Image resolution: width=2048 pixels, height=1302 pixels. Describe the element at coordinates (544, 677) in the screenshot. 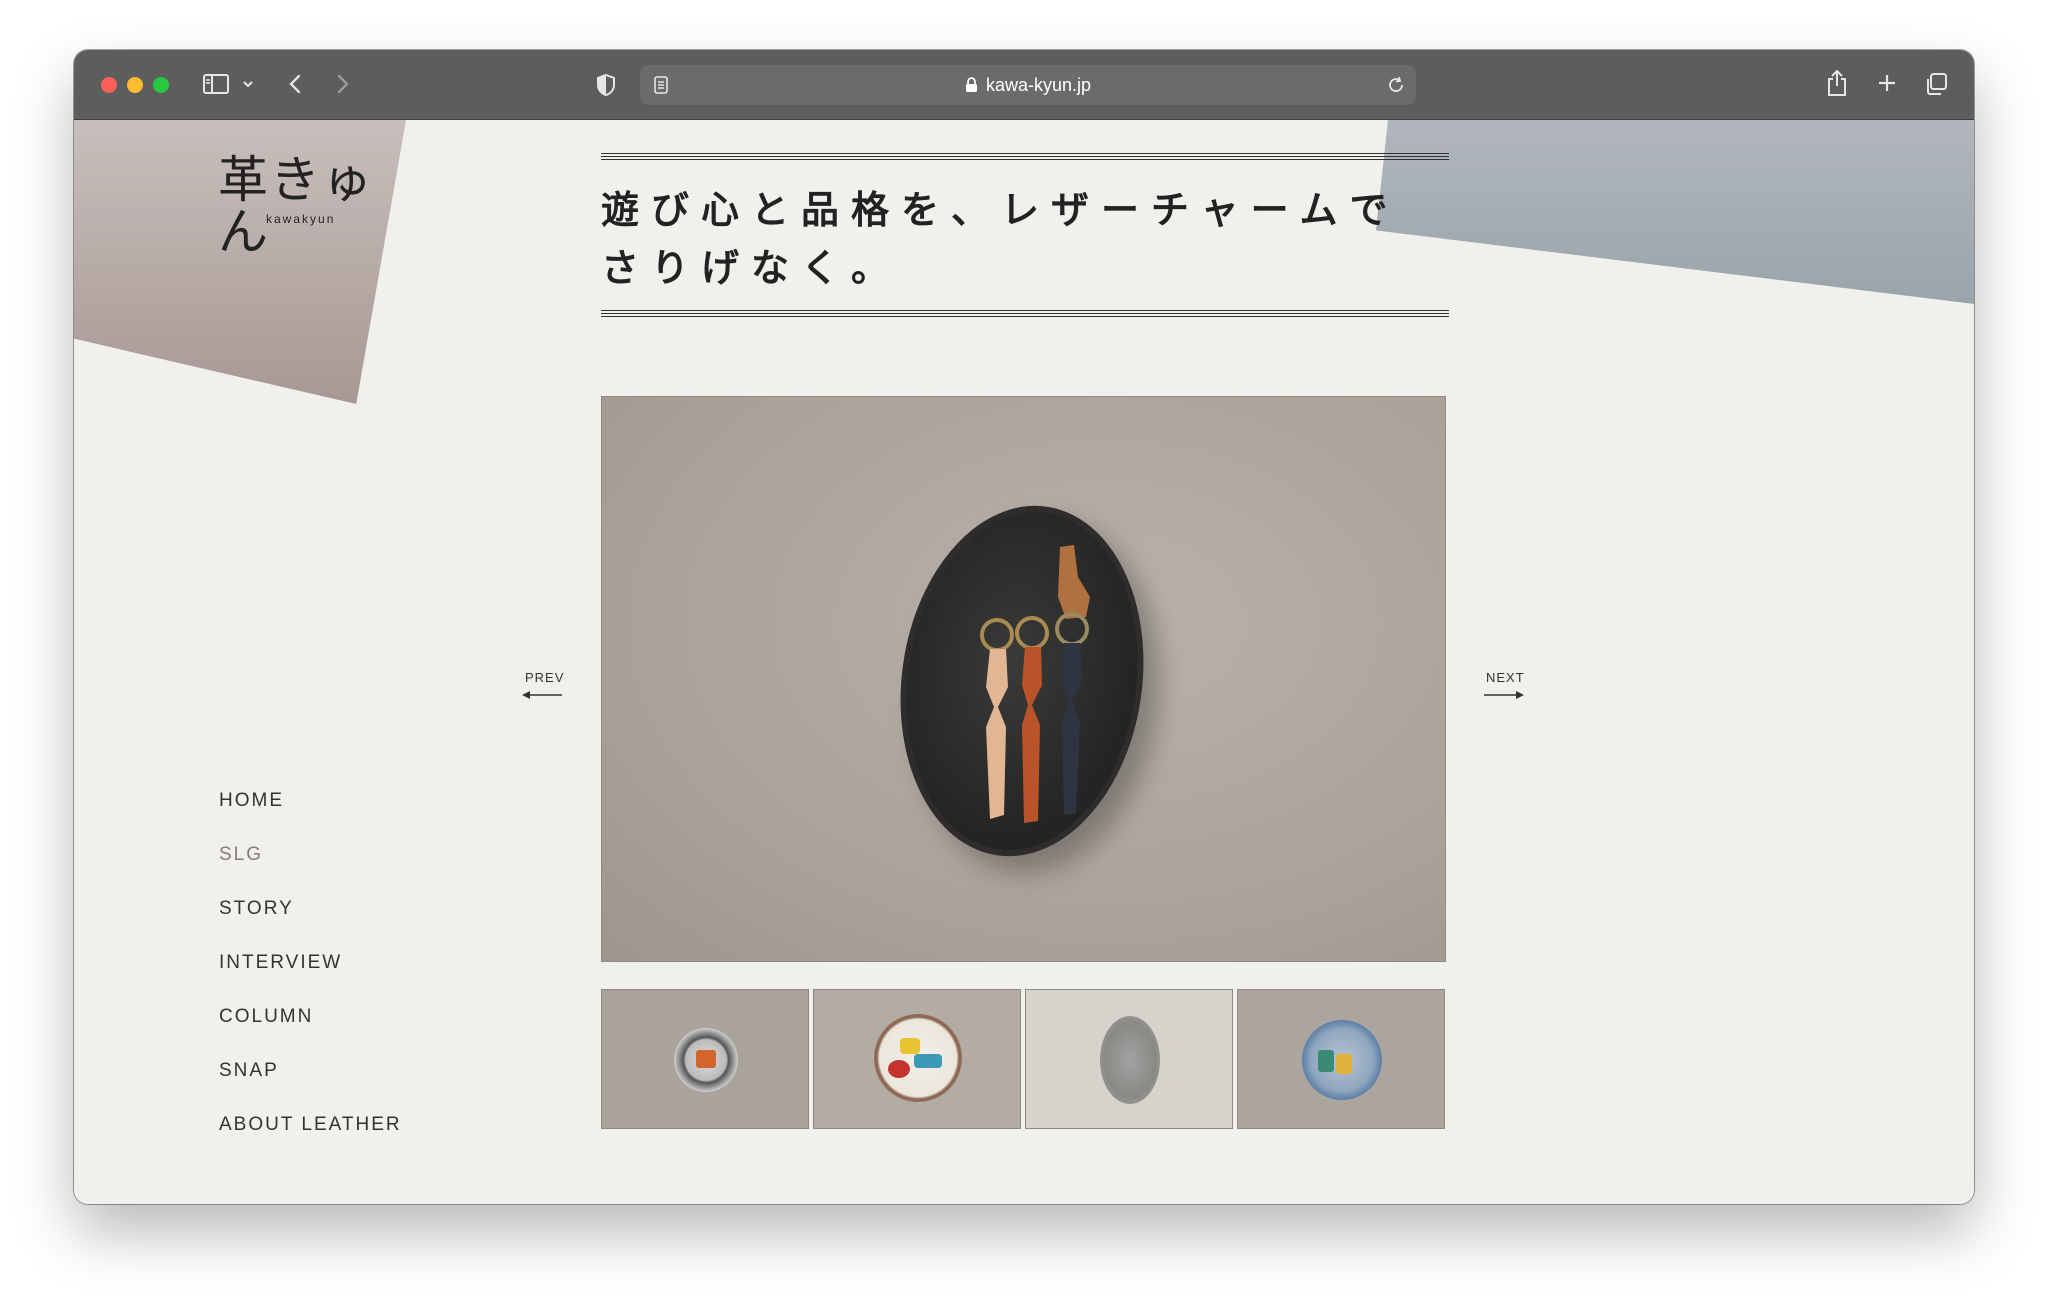

I see `prev-label: PREV` at that location.